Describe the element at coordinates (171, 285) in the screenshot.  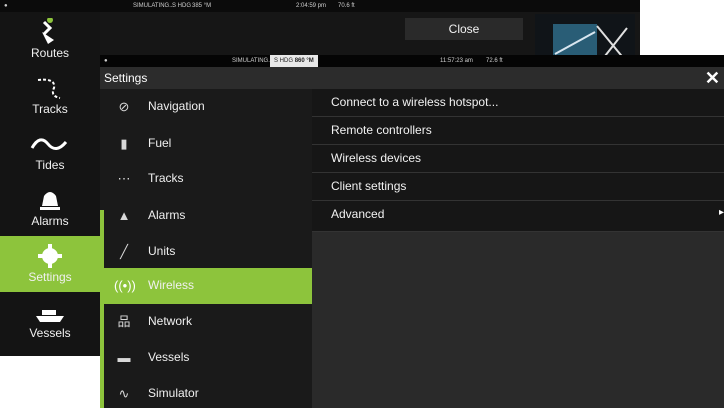
I see `menu-item-label: Wireless` at that location.